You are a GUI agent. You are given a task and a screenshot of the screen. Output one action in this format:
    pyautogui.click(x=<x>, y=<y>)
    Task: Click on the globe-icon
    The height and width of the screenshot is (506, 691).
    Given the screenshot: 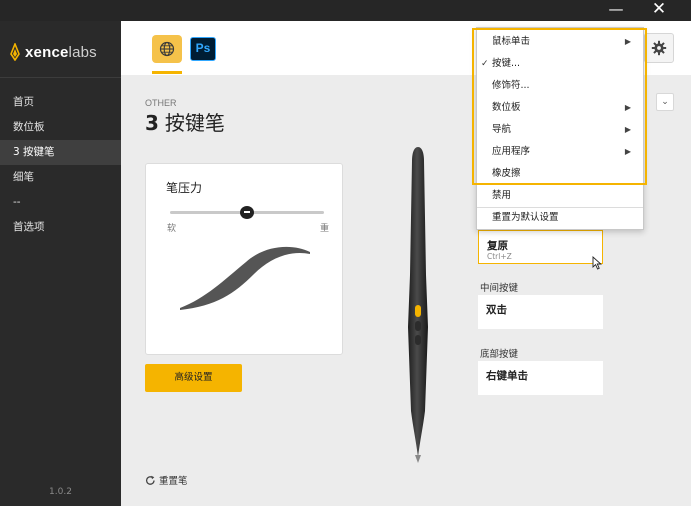 What is the action you would take?
    pyautogui.click(x=167, y=49)
    